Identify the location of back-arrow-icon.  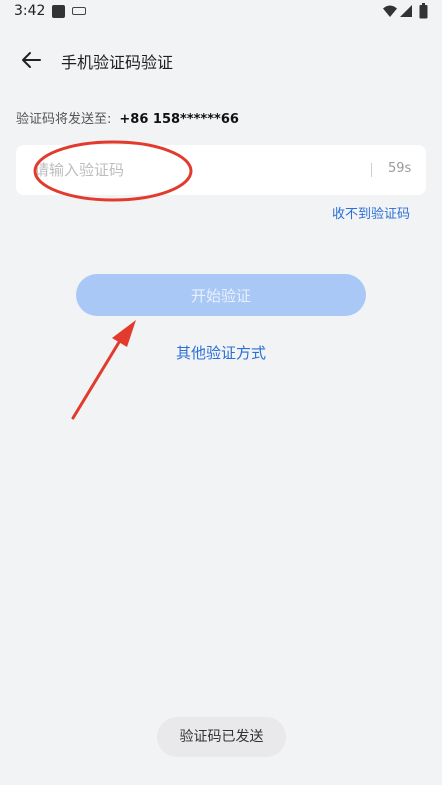
(31, 60).